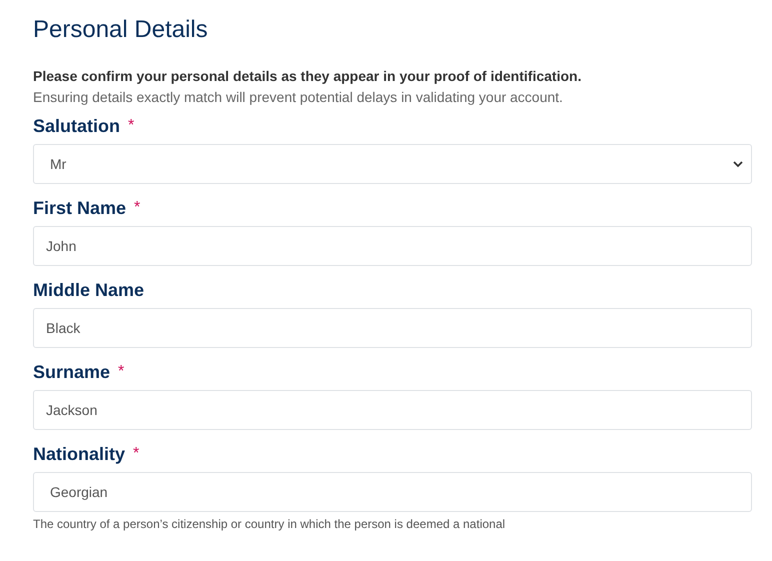 The height and width of the screenshot is (561, 772). I want to click on help-text: The country of a person’s citizenship or country in which the person is deemed a national, so click(269, 524).